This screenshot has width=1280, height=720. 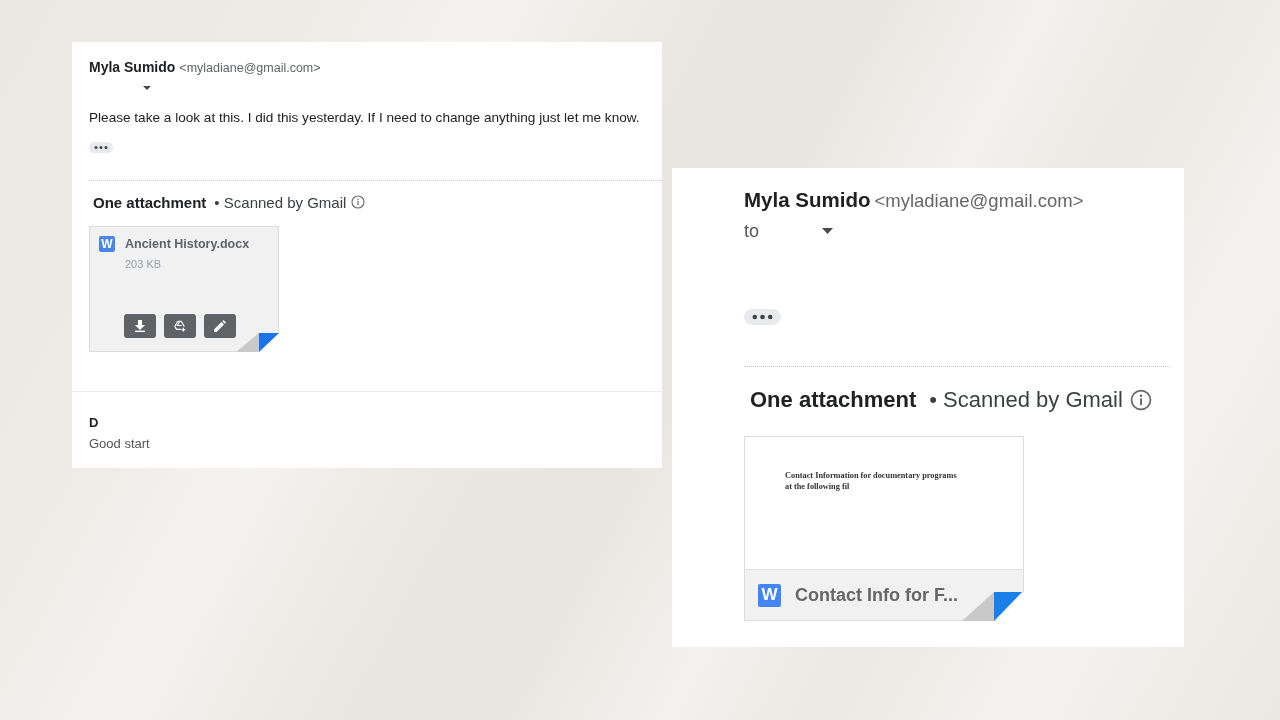 What do you see at coordinates (94, 423) in the screenshot?
I see `reply-sender: D` at bounding box center [94, 423].